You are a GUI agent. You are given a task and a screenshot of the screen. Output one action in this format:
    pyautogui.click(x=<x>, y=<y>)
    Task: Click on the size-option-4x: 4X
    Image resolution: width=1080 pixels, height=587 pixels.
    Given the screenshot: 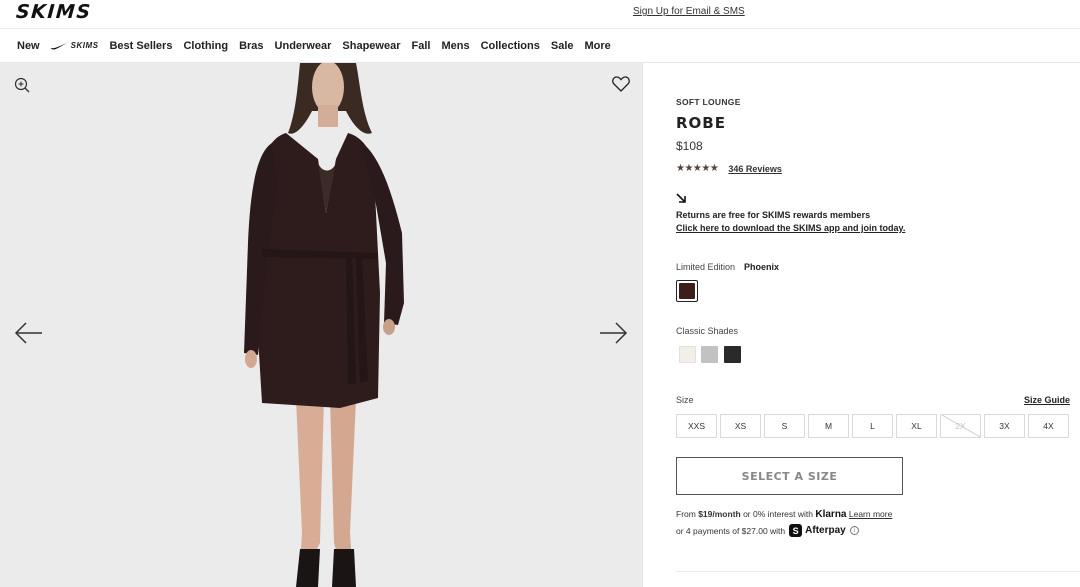 What is the action you would take?
    pyautogui.click(x=1048, y=426)
    